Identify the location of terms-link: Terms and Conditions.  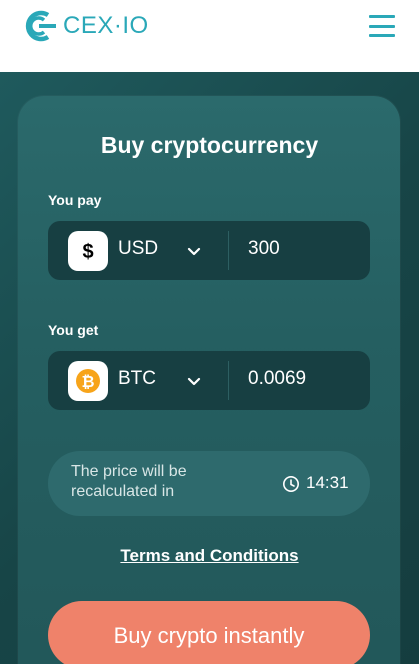
(209, 556).